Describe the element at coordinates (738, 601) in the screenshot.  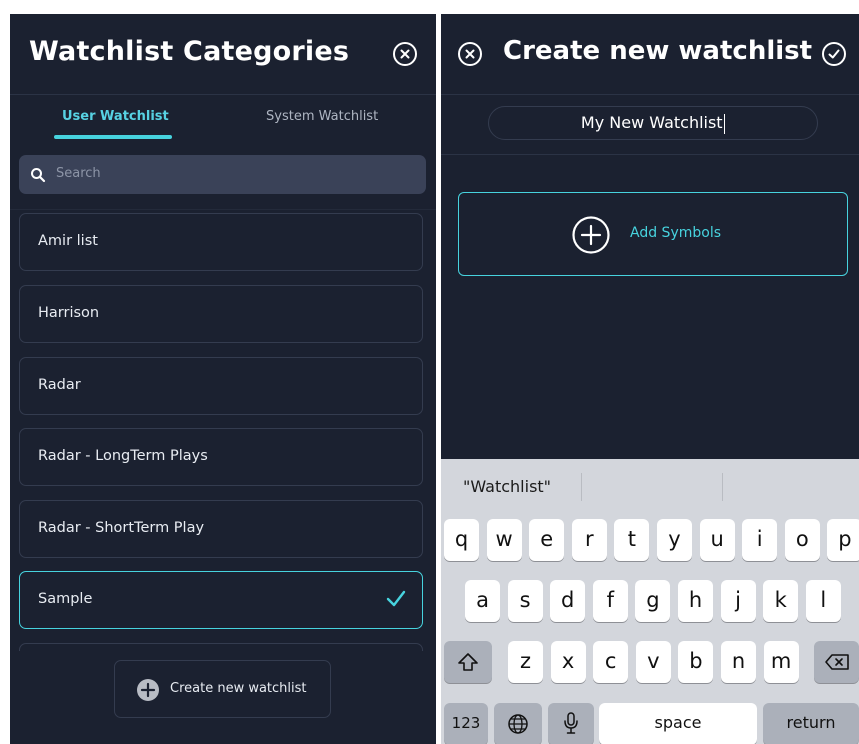
I see `key-j: j` at that location.